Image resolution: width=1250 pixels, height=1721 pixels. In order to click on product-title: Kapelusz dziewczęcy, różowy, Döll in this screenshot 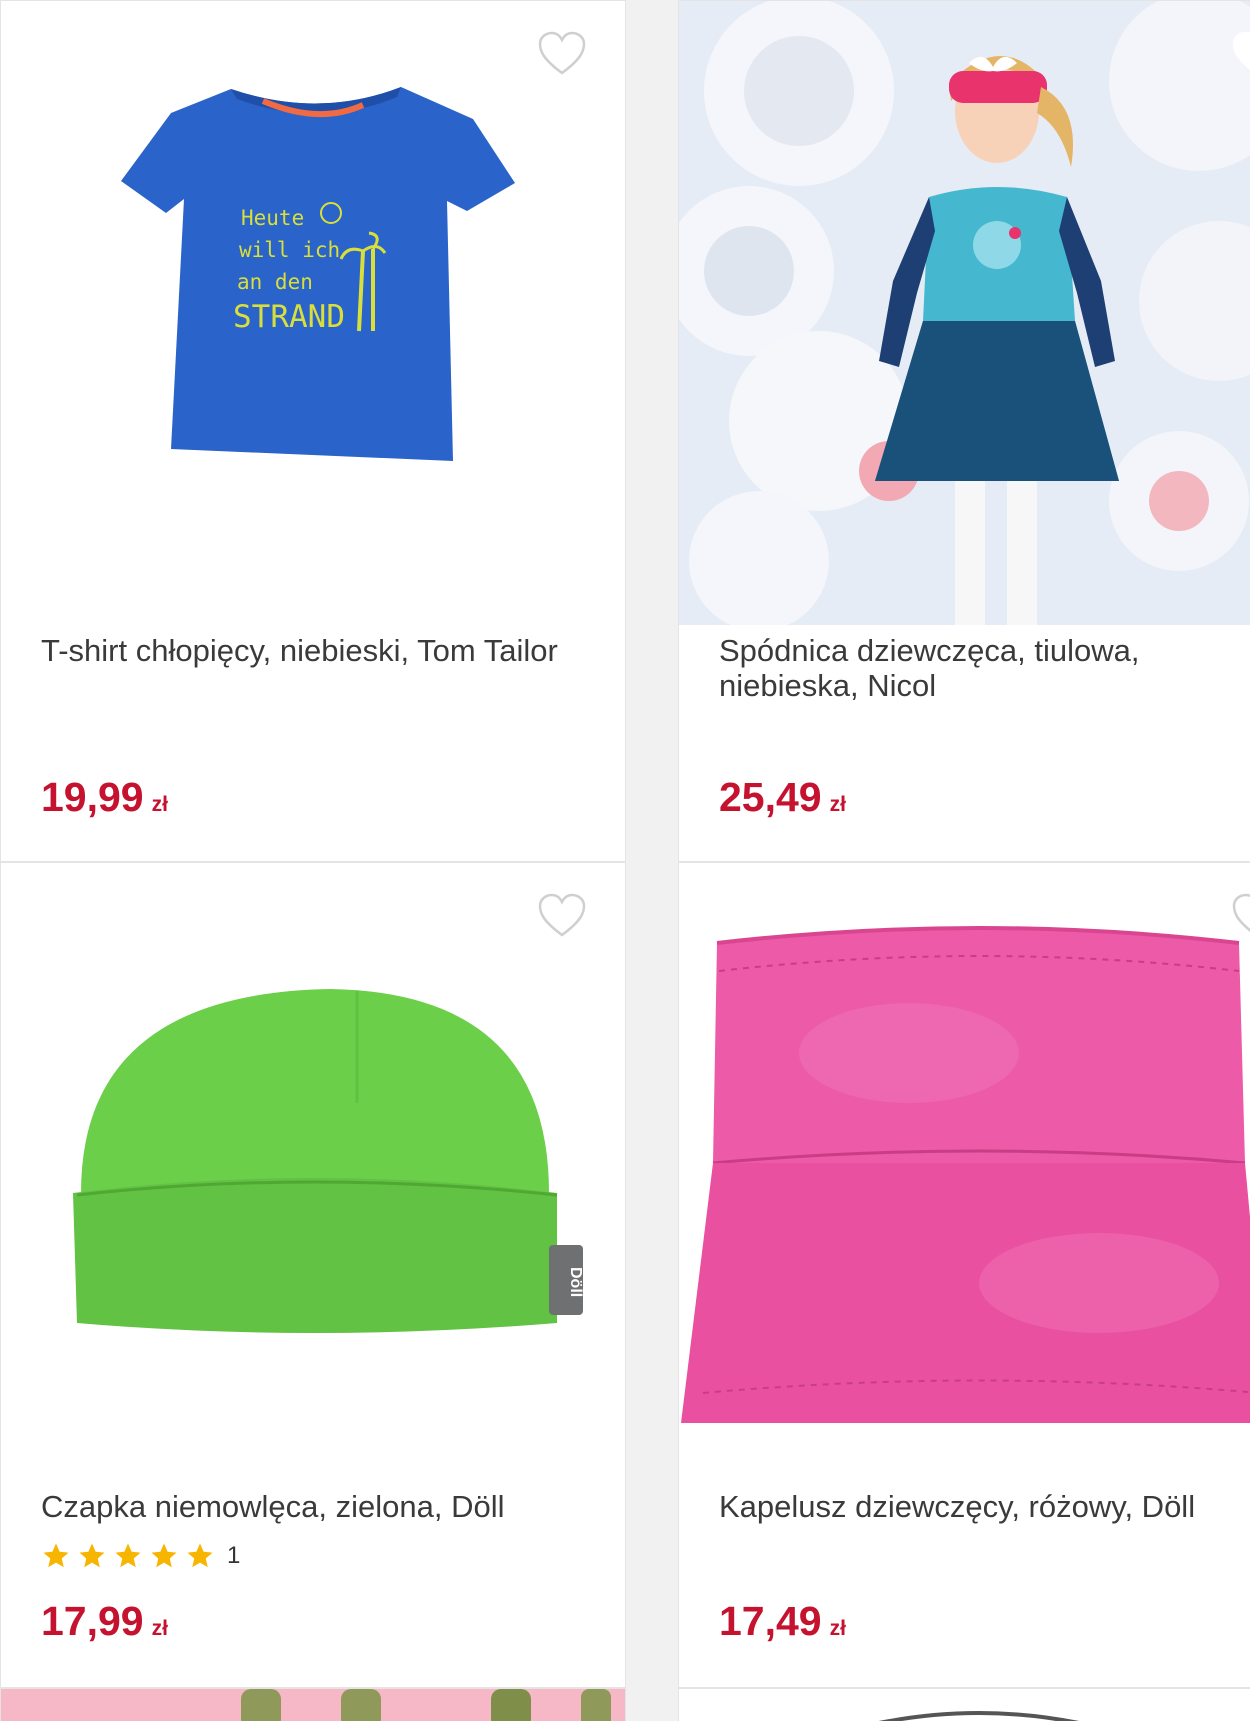, I will do `click(983, 1506)`.